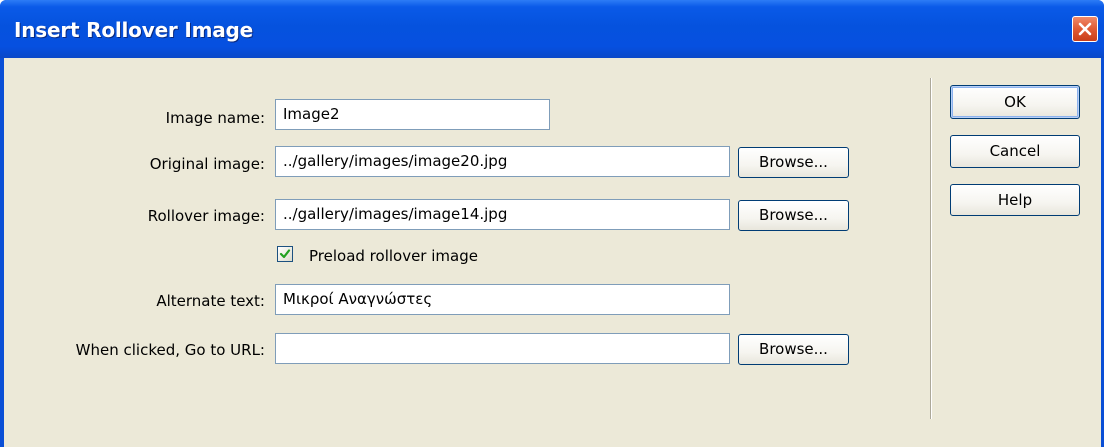 The image size is (1104, 447). I want to click on image-name-field: Image2, so click(412, 114).